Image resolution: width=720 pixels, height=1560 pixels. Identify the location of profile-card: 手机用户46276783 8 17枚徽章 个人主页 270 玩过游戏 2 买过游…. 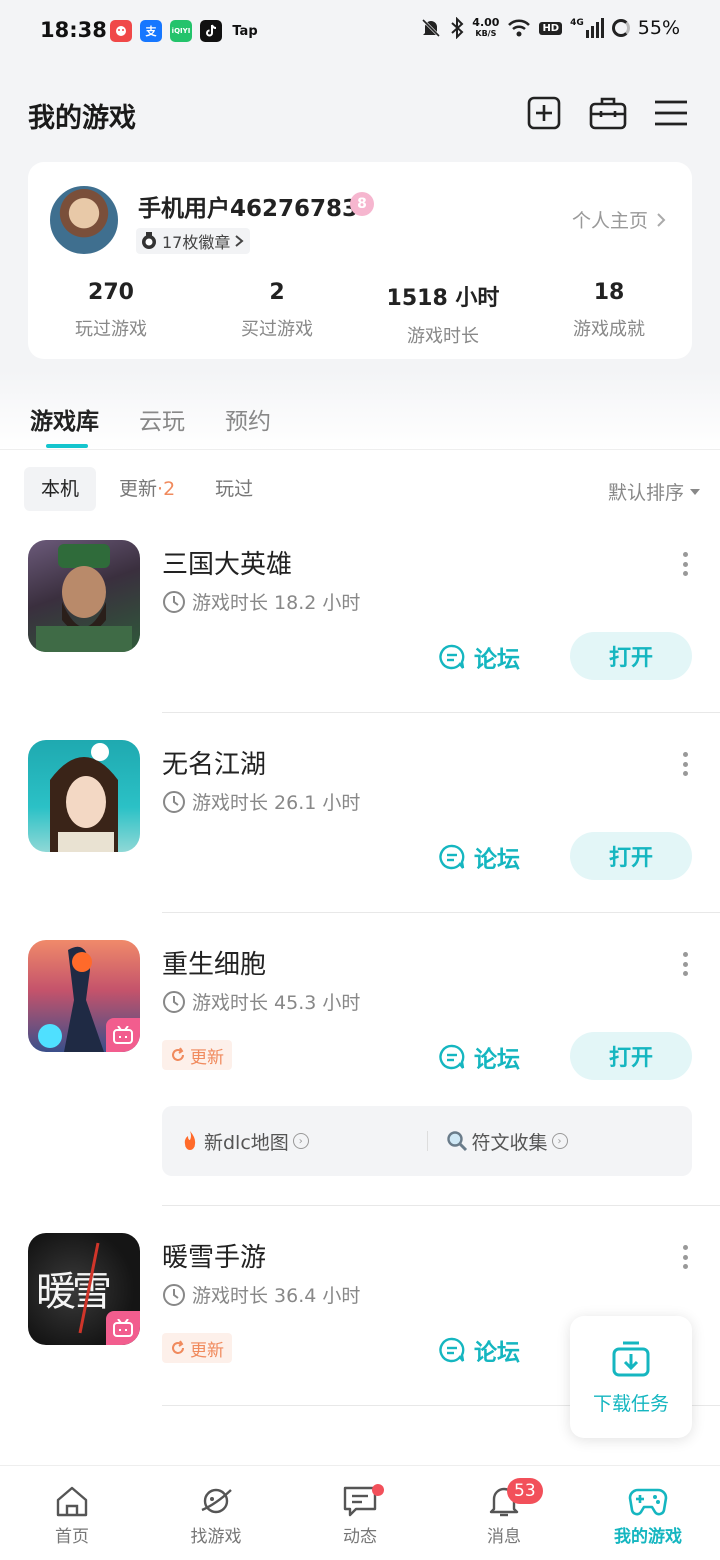
(360, 260).